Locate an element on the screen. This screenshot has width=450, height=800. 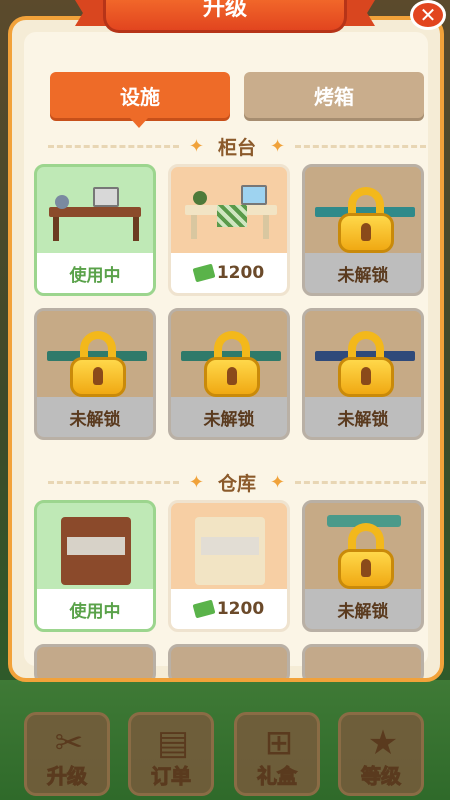
counter-item-6: 未解锁 is located at coordinates (363, 374).